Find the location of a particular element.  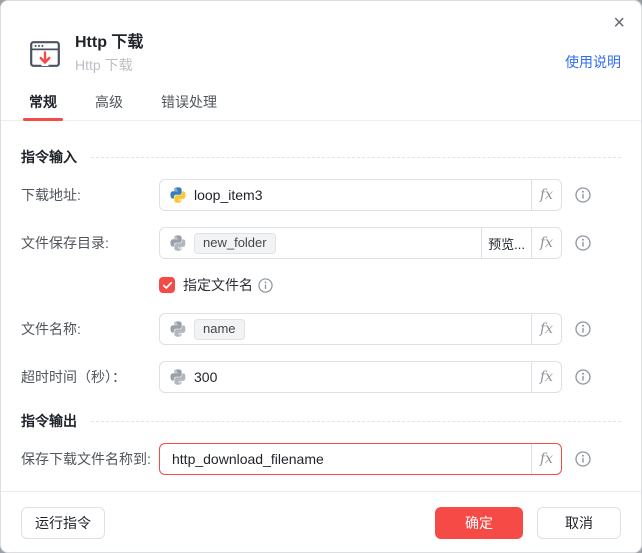

ok-button: 确定 is located at coordinates (479, 523).